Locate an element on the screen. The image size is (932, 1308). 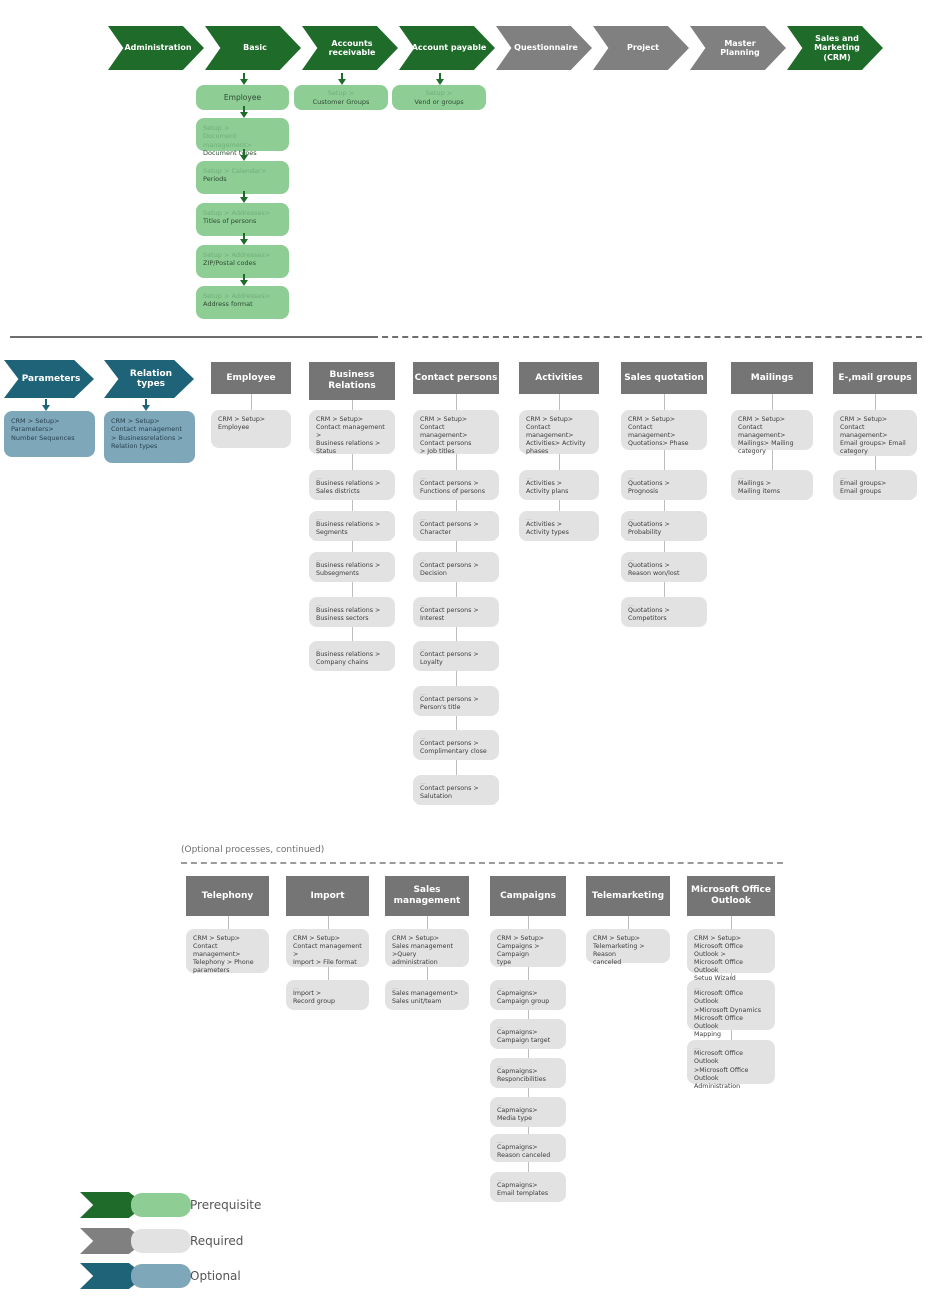
section3-box-2-2: ... Import > Record group is located at coordinates (327, 995).